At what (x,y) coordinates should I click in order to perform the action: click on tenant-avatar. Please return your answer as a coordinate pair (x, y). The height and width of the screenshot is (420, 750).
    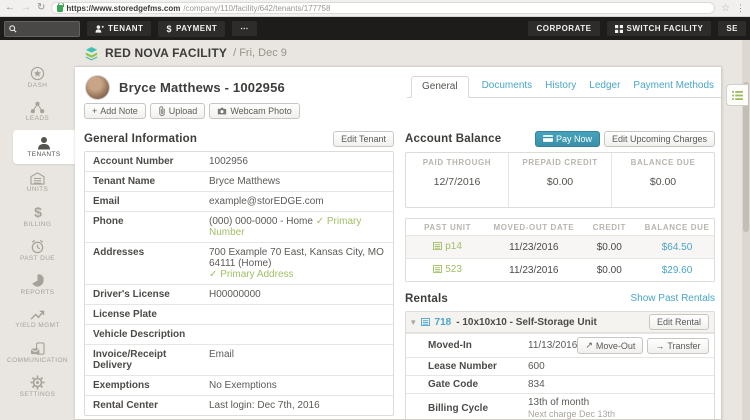
    Looking at the image, I should click on (97, 87).